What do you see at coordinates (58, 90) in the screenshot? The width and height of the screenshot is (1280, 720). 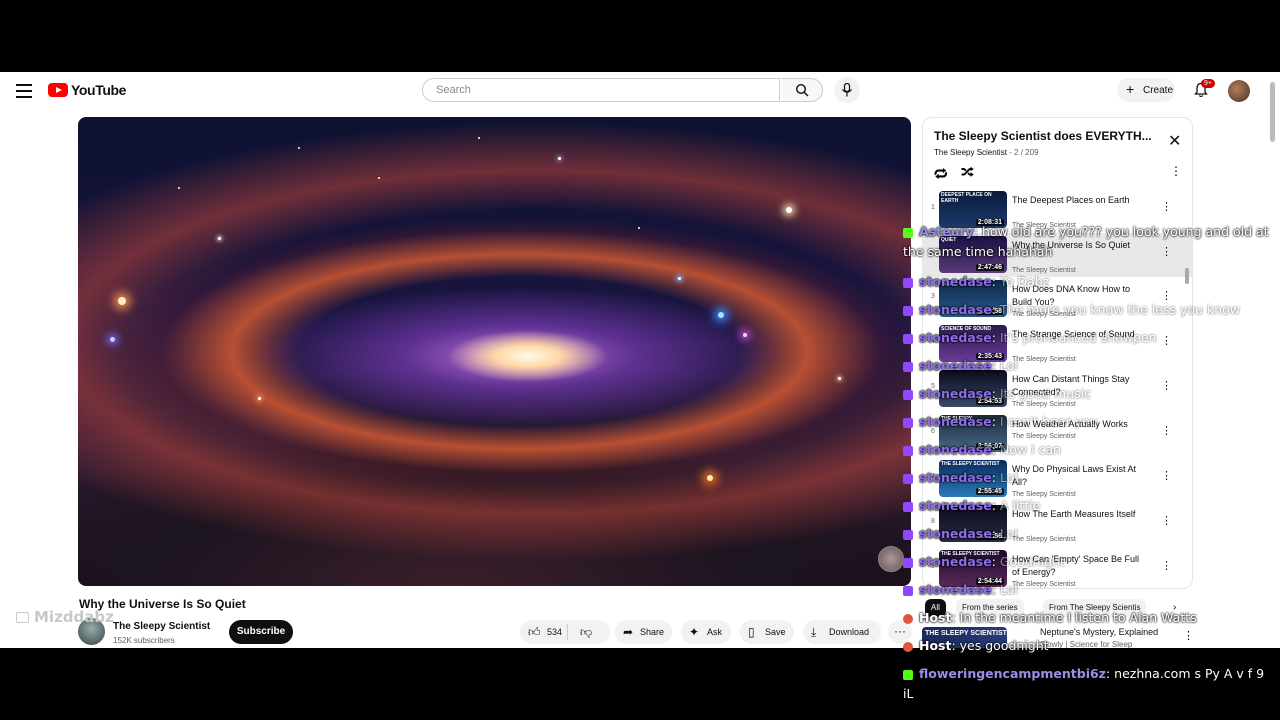 I see `youtube-play-icon` at bounding box center [58, 90].